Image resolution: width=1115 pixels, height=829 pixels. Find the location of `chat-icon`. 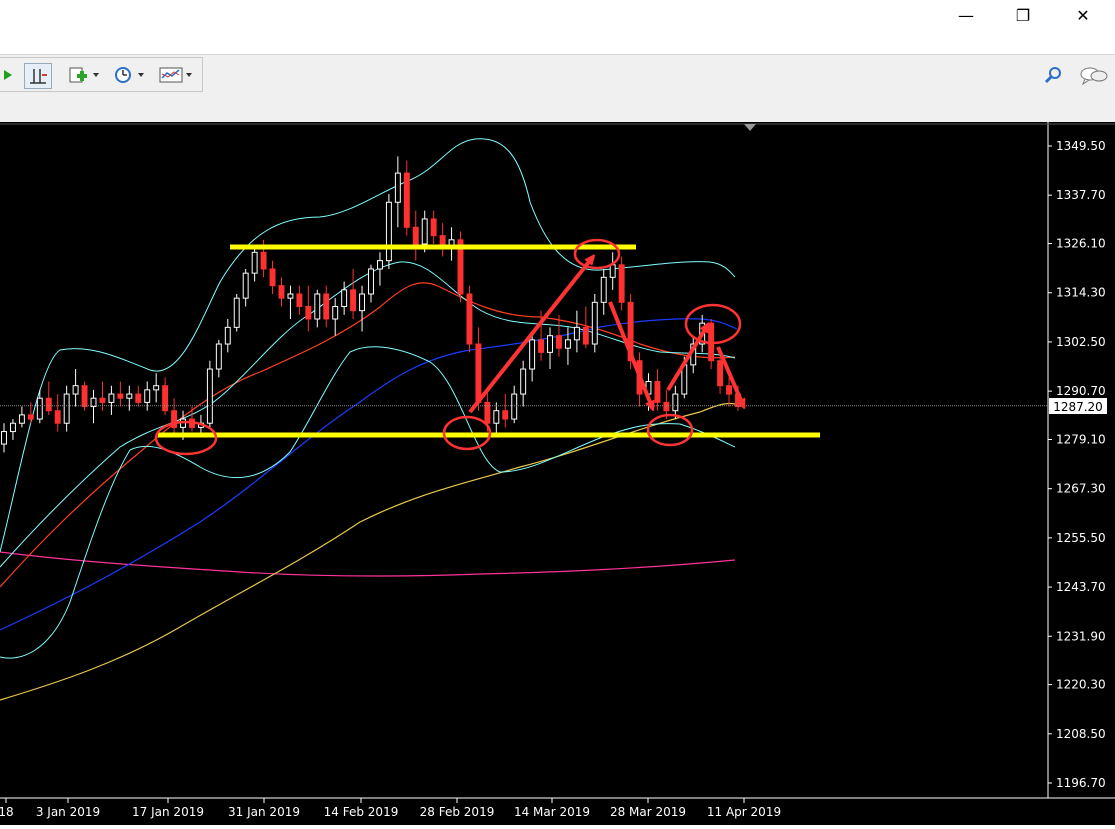

chat-icon is located at coordinates (1094, 75).